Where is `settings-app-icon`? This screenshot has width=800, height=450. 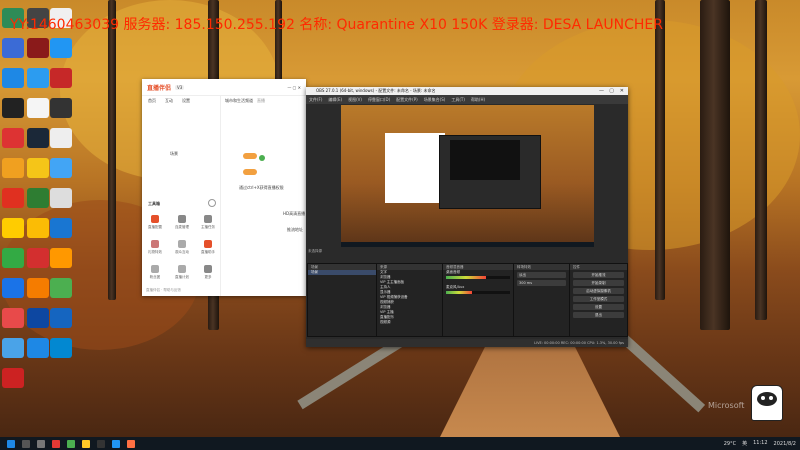
settings-app-icon is located at coordinates (61, 318).